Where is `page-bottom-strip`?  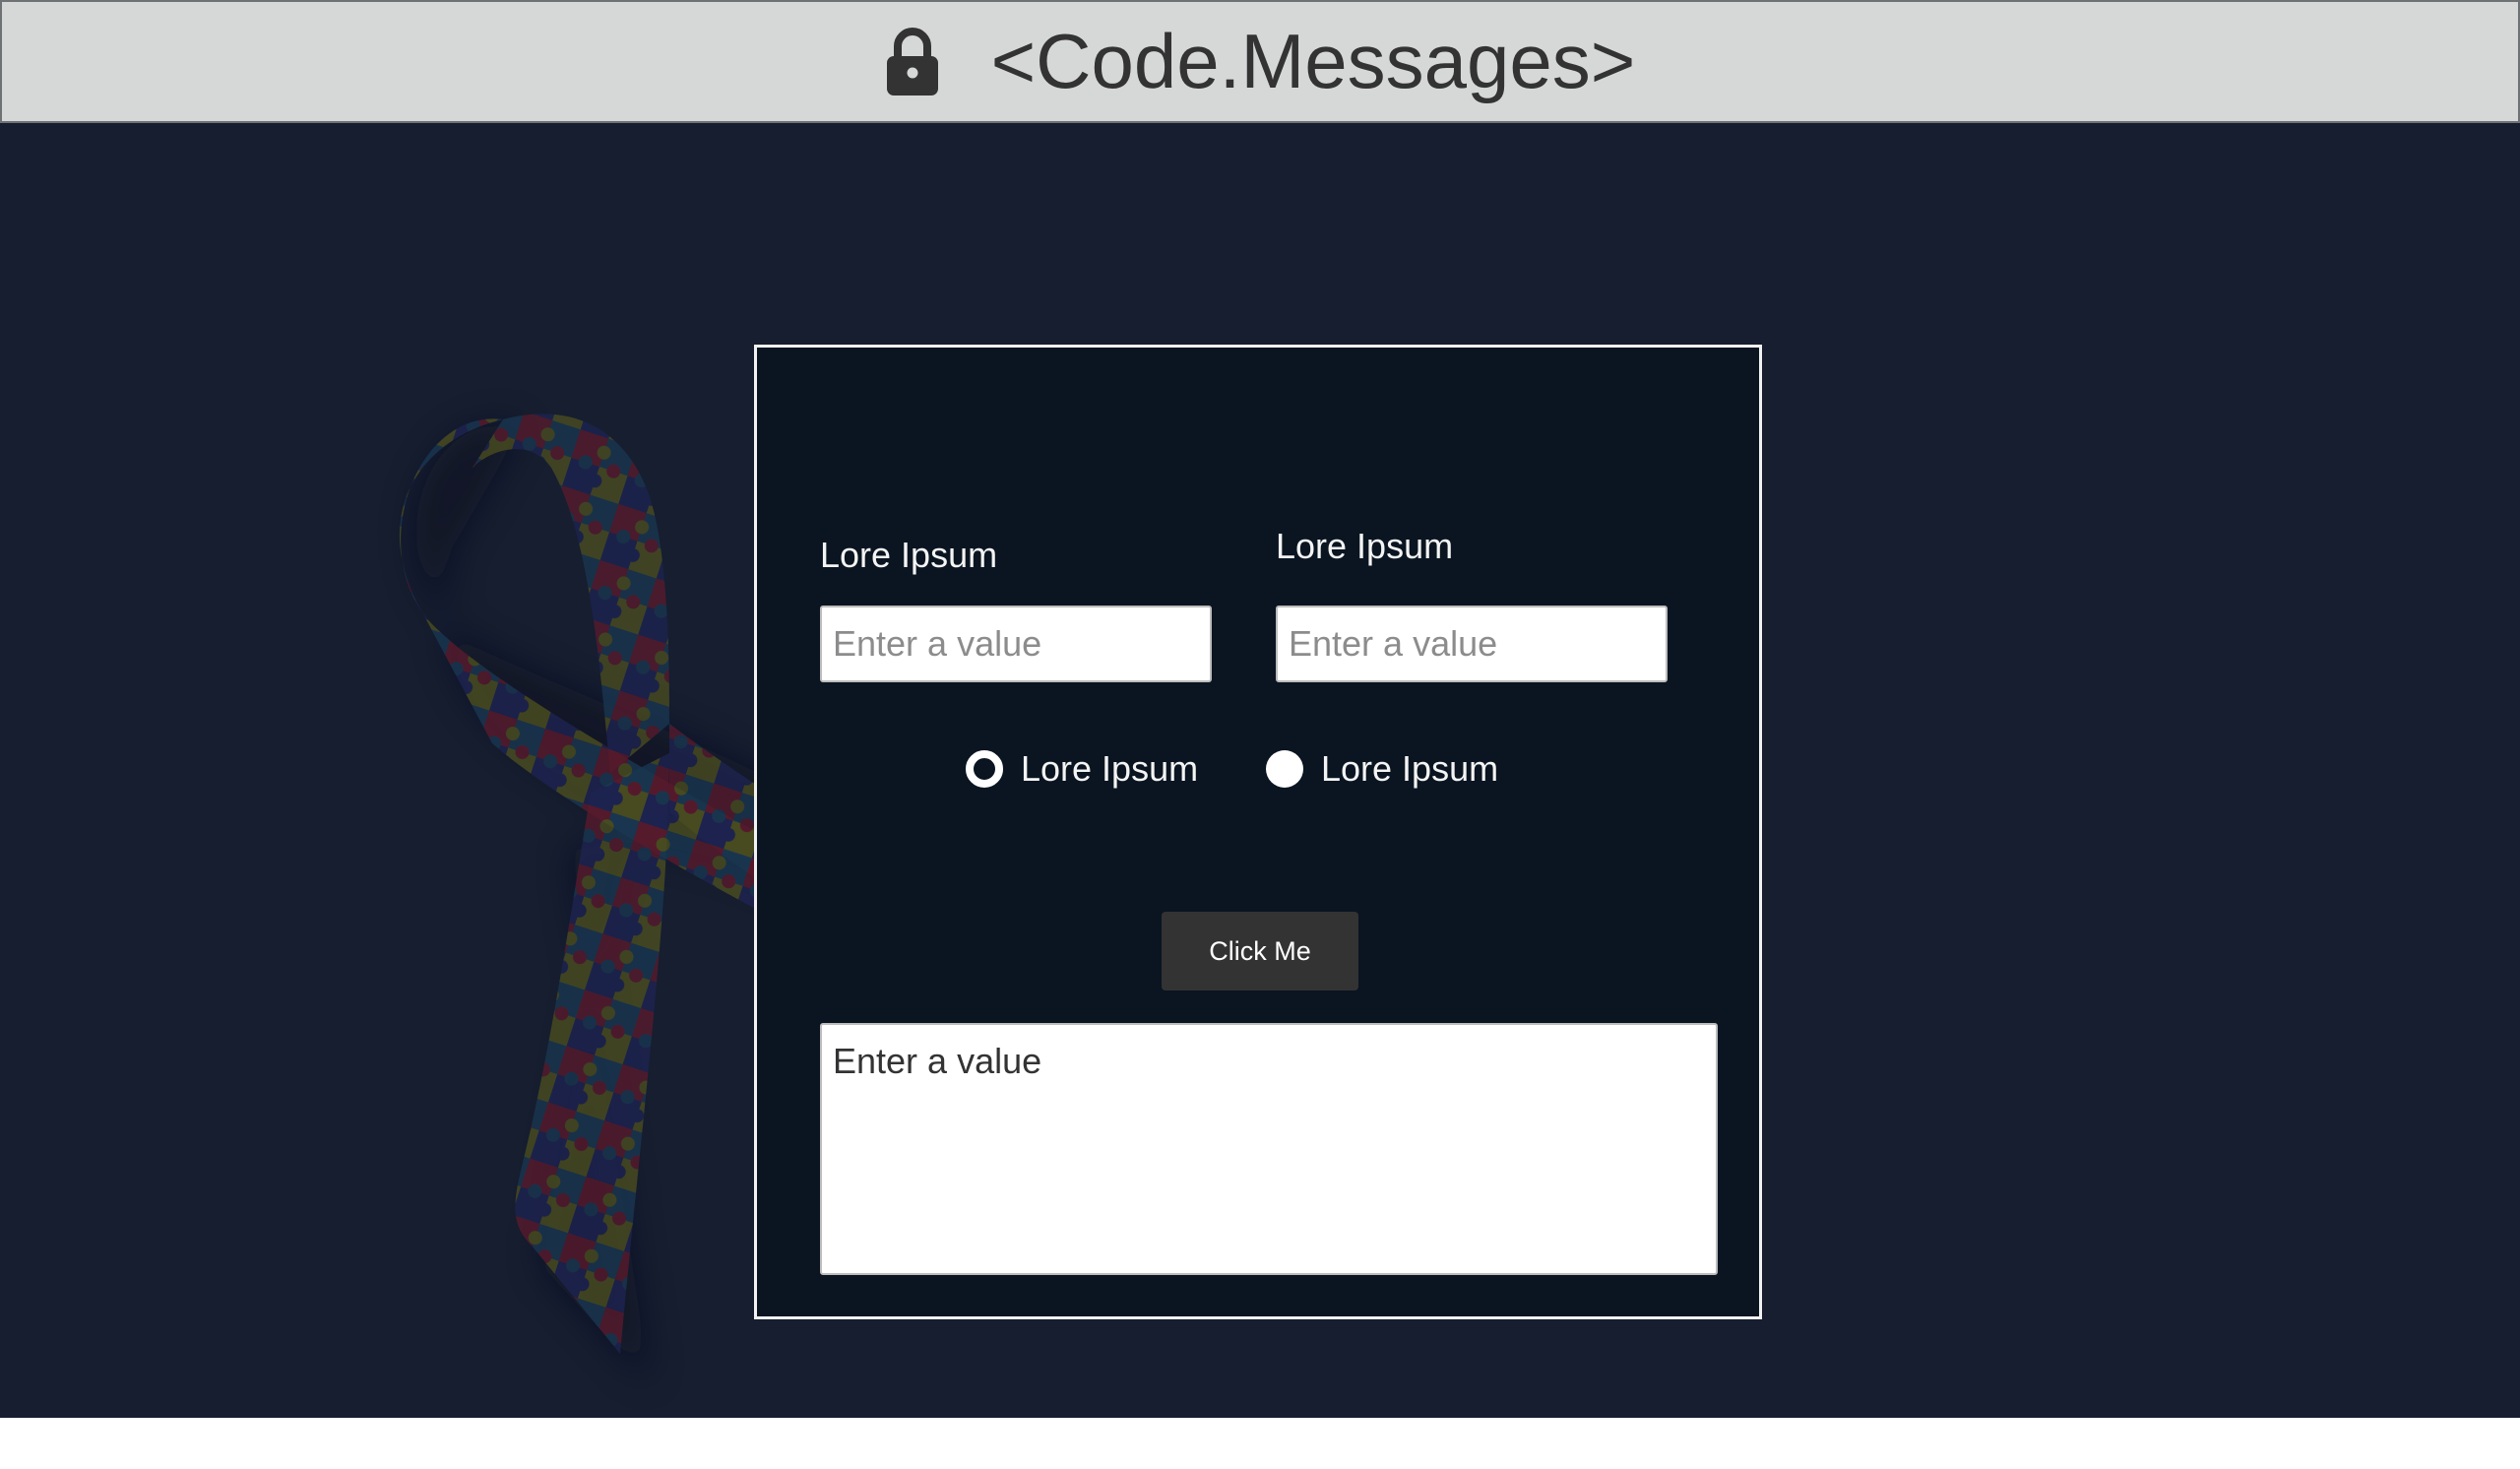
page-bottom-strip is located at coordinates (1260, 1443).